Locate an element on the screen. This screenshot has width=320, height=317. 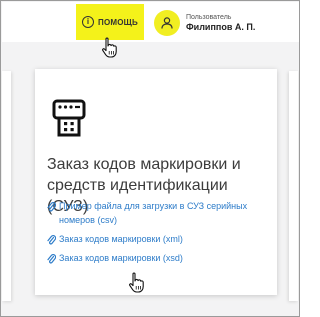
printer-icon is located at coordinates (69, 118).